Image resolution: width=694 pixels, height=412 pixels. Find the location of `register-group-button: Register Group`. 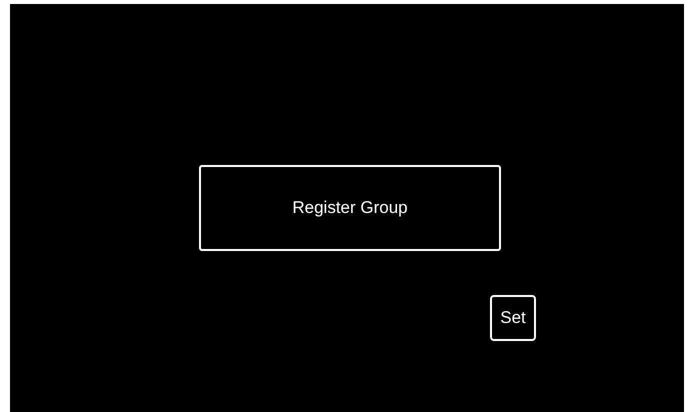

register-group-button: Register Group is located at coordinates (350, 208).